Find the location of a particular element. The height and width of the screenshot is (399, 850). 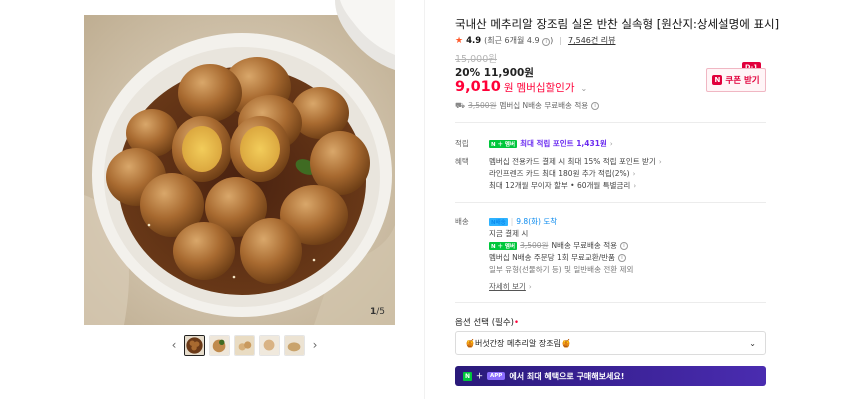

delivery-pay-now: 지금 결제 시 is located at coordinates (509, 233).